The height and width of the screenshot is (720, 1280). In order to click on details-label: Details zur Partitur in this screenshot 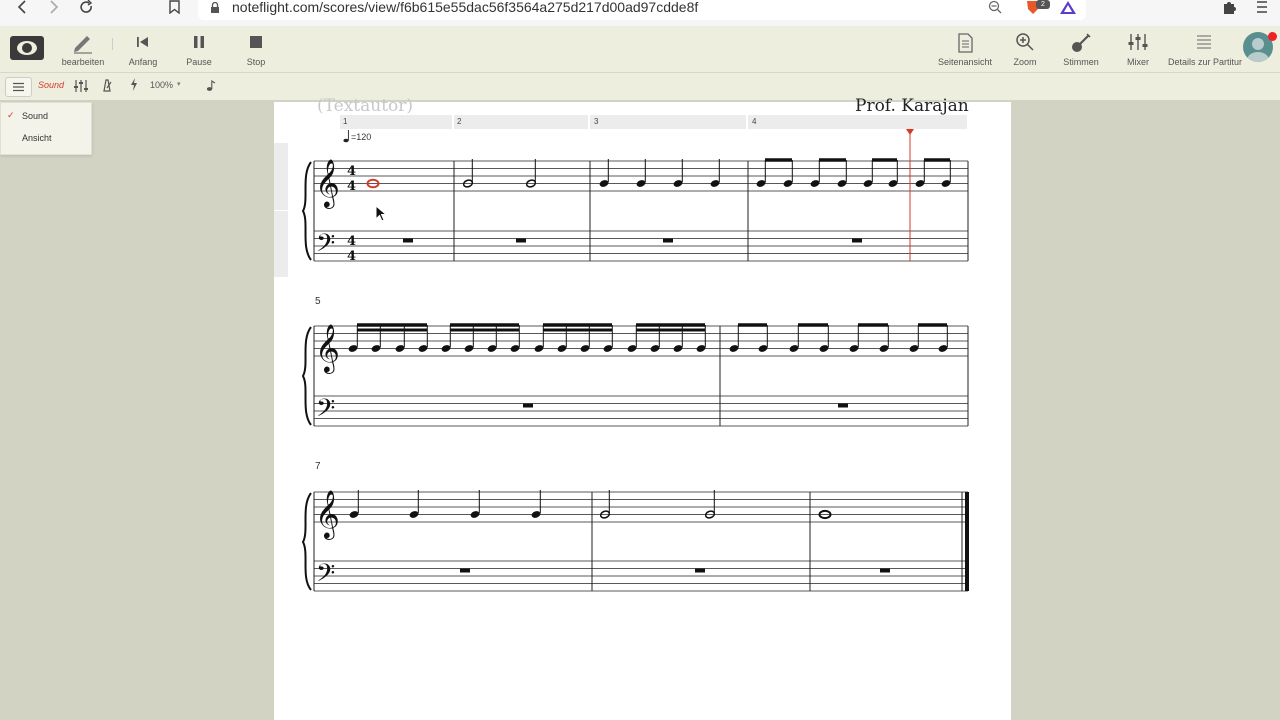, I will do `click(1205, 62)`.